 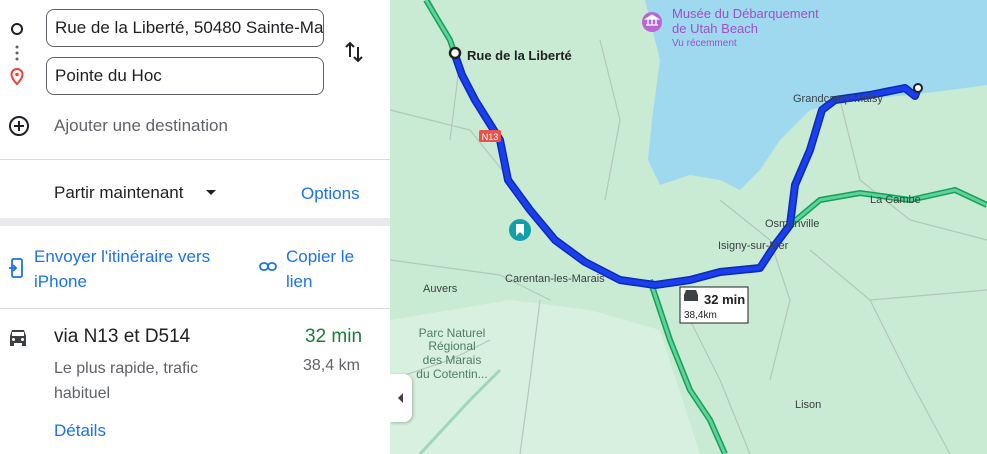 What do you see at coordinates (17, 53) in the screenshot?
I see `dots-icon` at bounding box center [17, 53].